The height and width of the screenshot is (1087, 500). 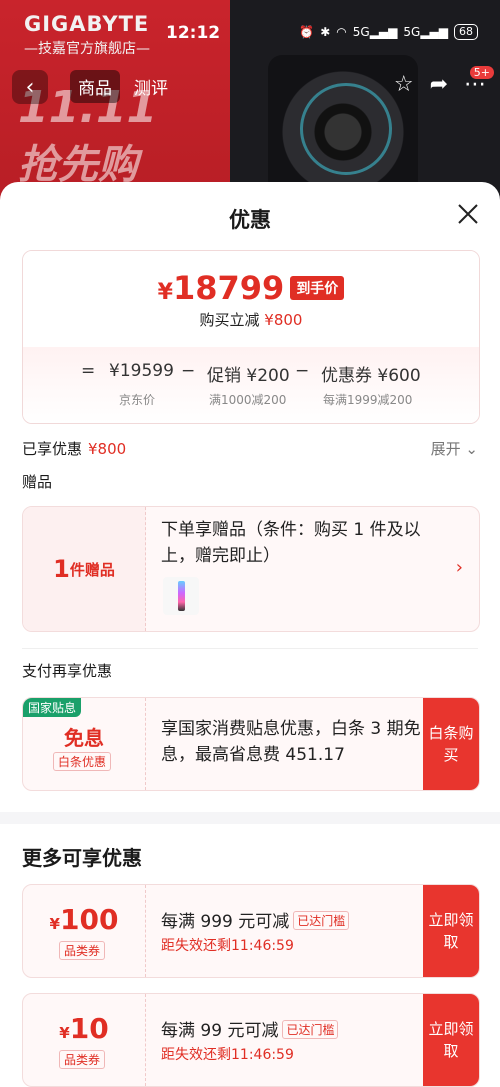 I want to click on final-price-tag: 到手价, so click(x=317, y=288).